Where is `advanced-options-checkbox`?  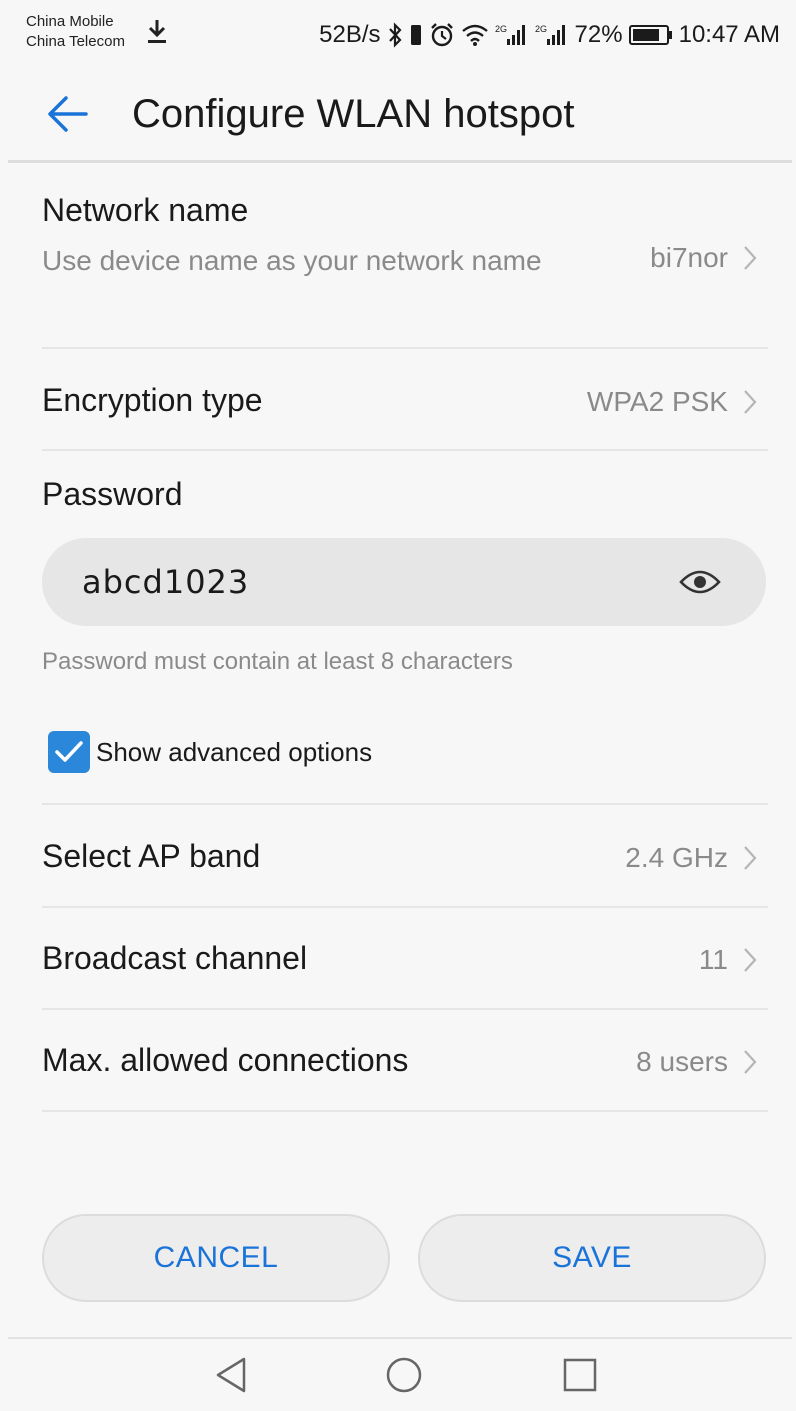 advanced-options-checkbox is located at coordinates (69, 752).